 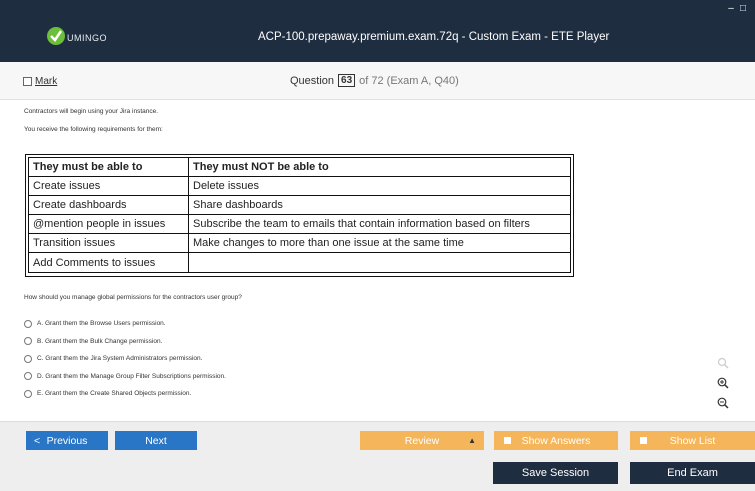 I want to click on window-controls: – □, so click(x=737, y=8).